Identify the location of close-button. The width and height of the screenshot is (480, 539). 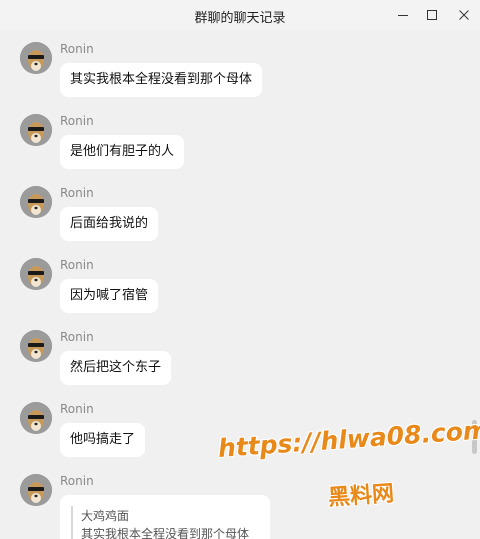
(463, 15).